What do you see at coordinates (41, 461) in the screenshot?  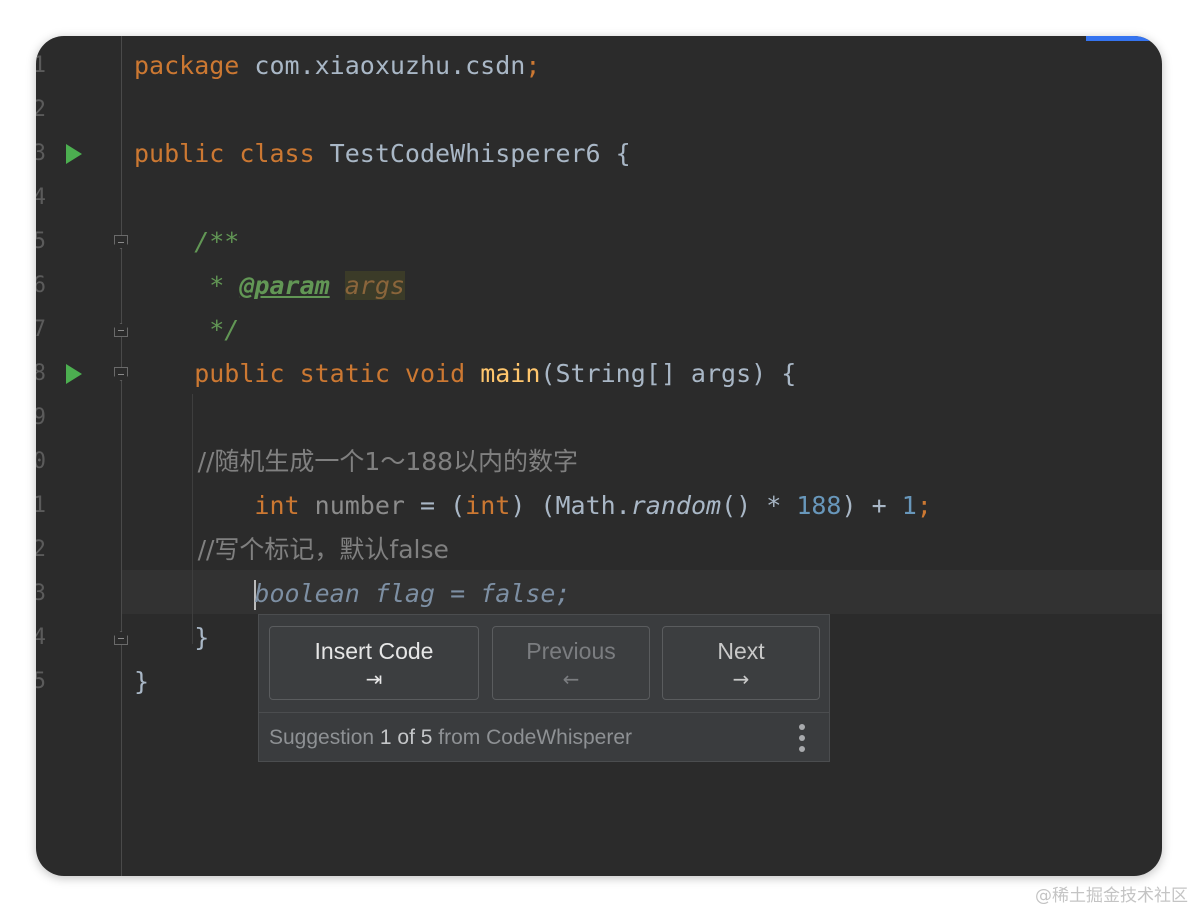 I see `line-number: 0` at bounding box center [41, 461].